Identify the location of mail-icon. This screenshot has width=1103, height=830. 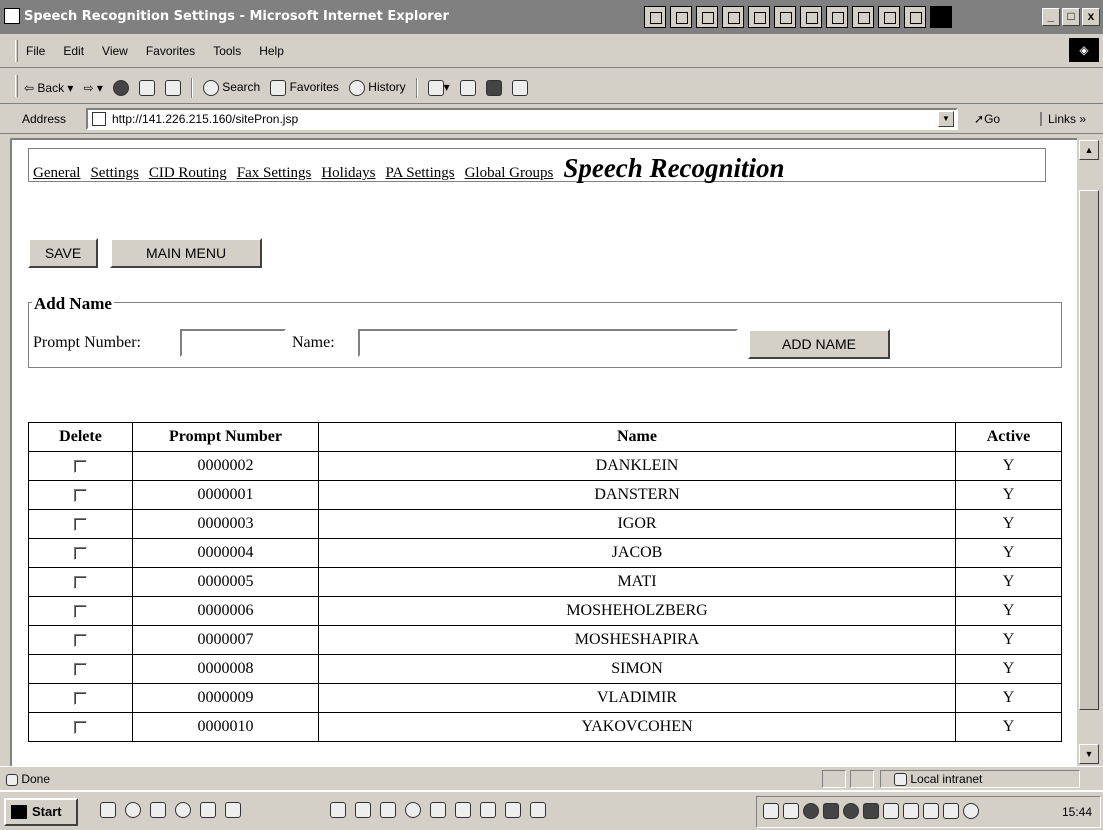
(863, 17).